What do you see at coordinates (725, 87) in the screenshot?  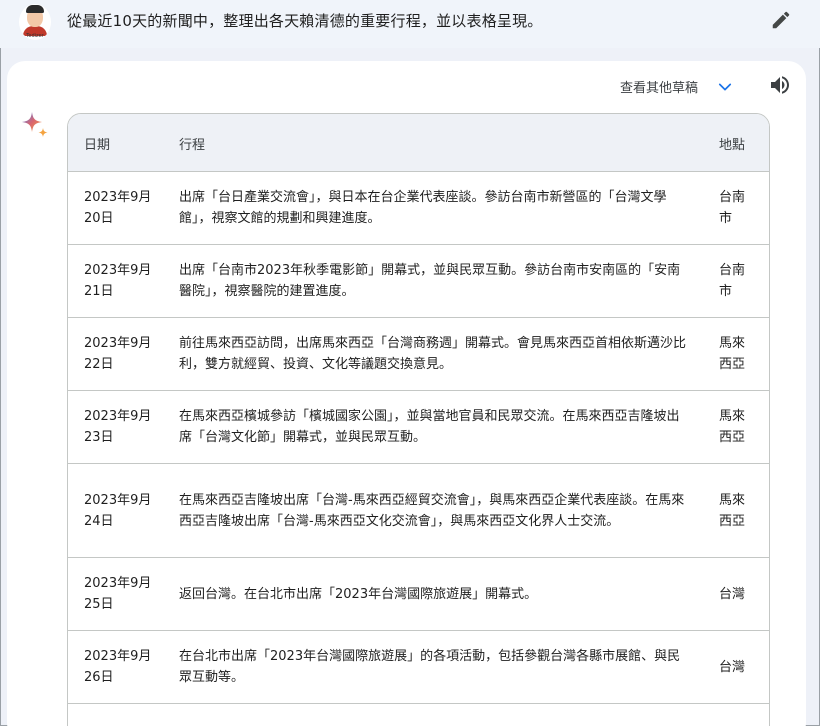 I see `chevron-down-icon` at bounding box center [725, 87].